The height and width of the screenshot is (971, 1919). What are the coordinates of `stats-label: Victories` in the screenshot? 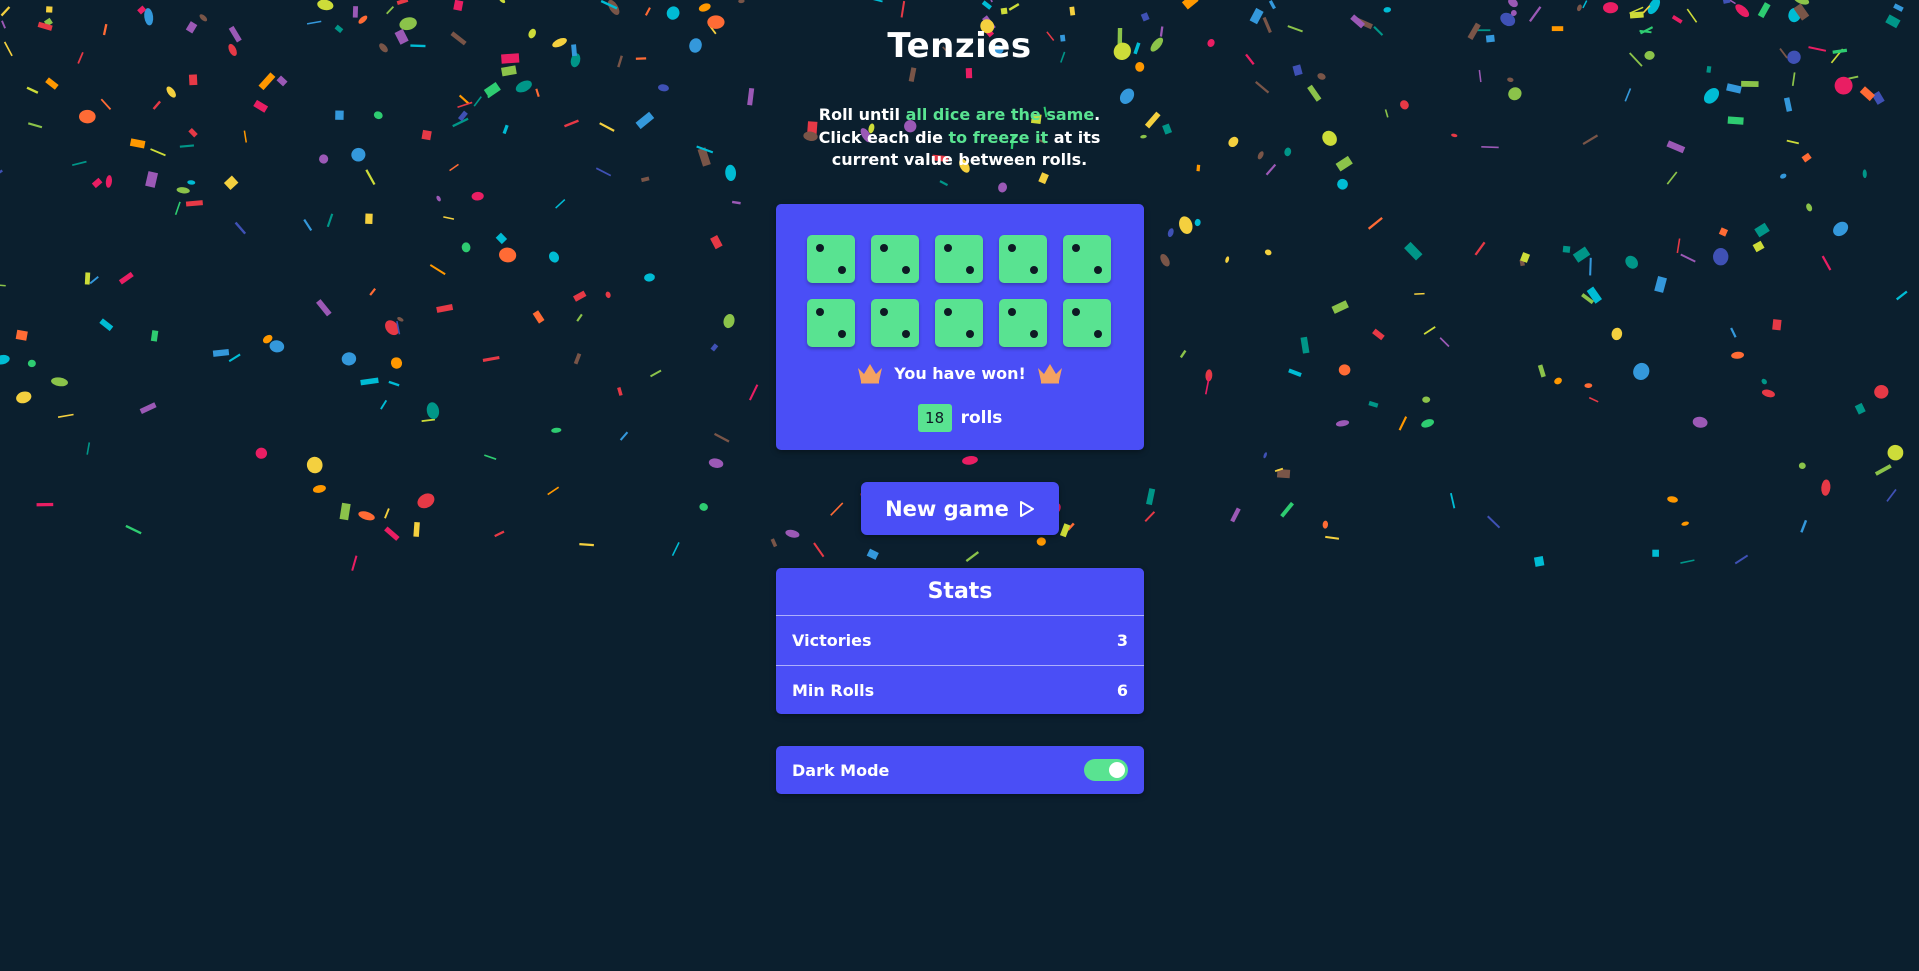 It's located at (832, 640).